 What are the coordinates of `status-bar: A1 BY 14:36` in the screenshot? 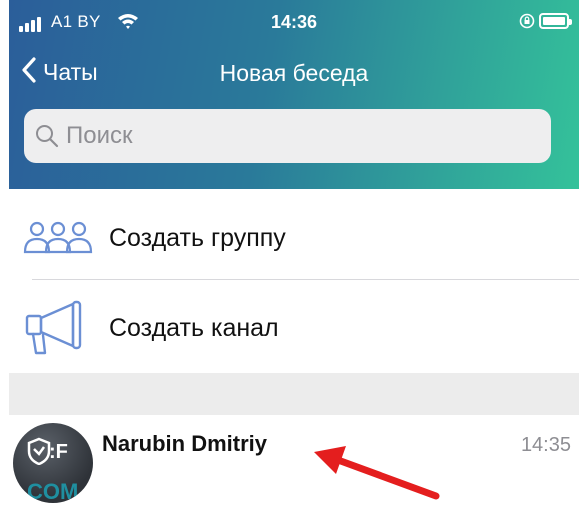 It's located at (294, 23).